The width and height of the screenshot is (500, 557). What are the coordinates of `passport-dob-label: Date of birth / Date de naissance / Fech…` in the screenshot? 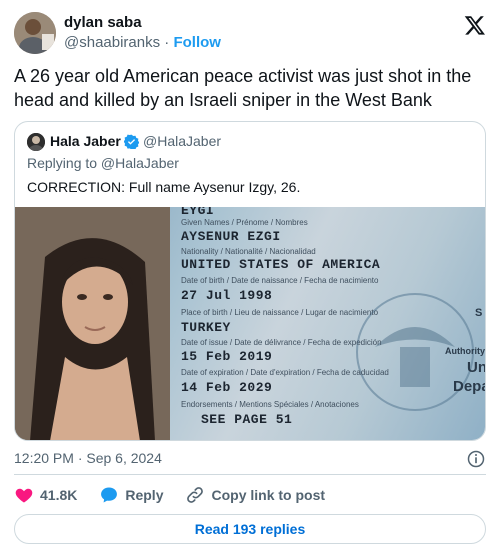 It's located at (280, 280).